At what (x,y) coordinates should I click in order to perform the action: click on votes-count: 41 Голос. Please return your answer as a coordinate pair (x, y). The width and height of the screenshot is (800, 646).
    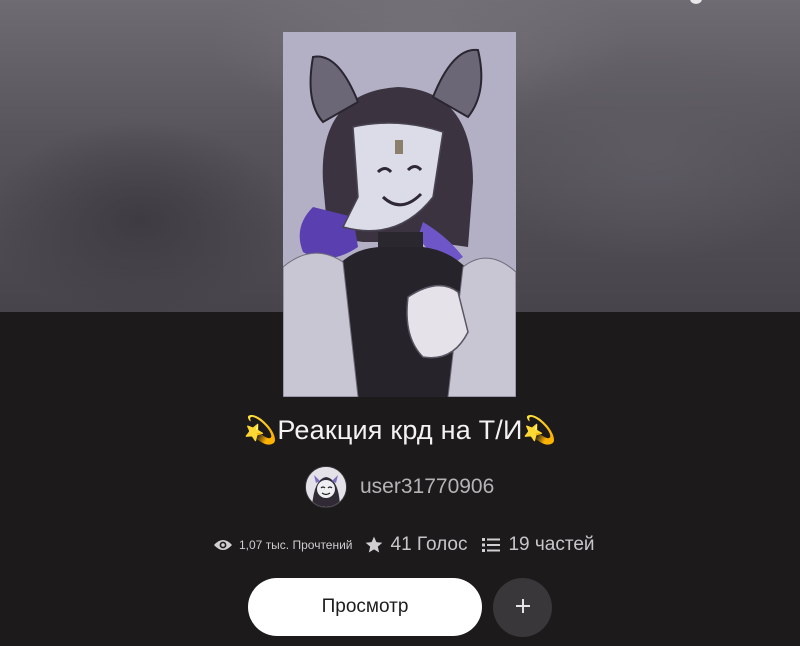
    Looking at the image, I should click on (429, 544).